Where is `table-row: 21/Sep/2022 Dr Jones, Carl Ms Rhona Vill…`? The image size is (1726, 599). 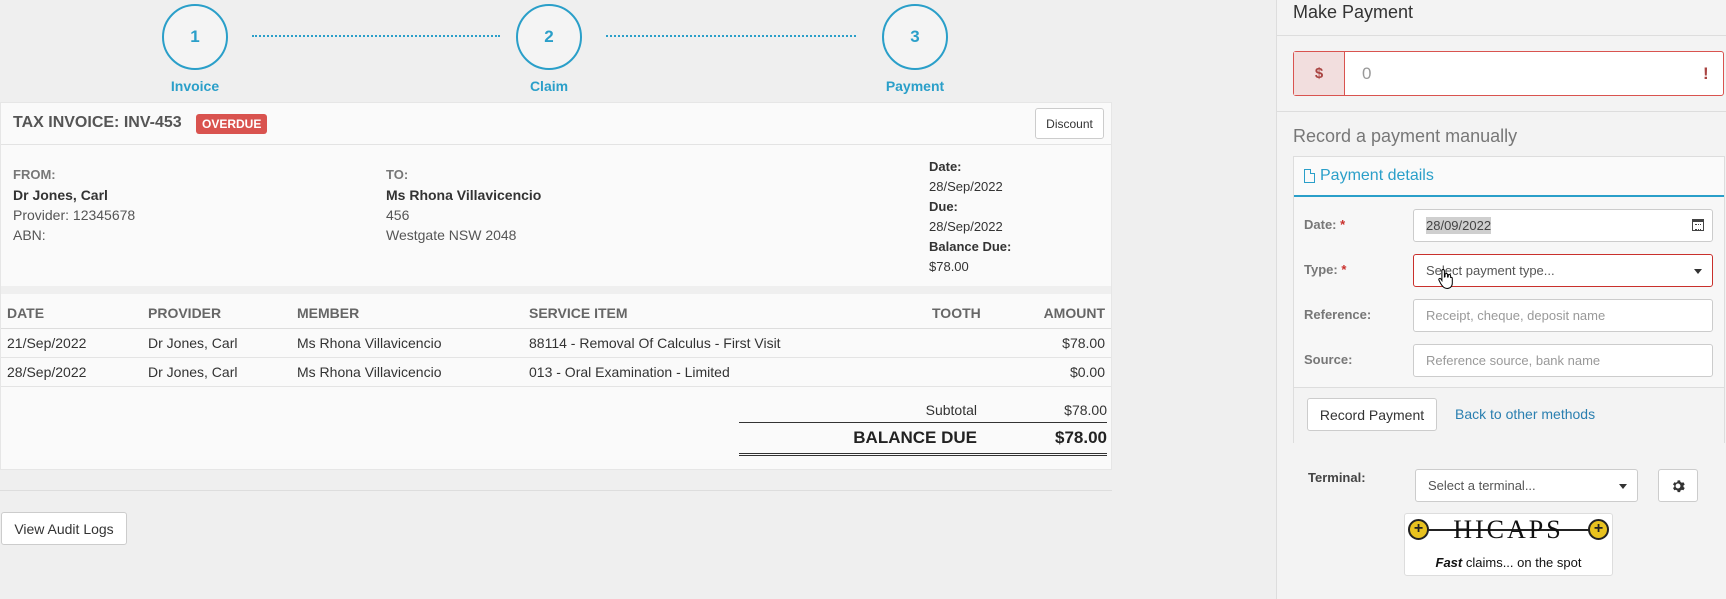 table-row: 21/Sep/2022 Dr Jones, Carl Ms Rhona Vill… is located at coordinates (556, 343).